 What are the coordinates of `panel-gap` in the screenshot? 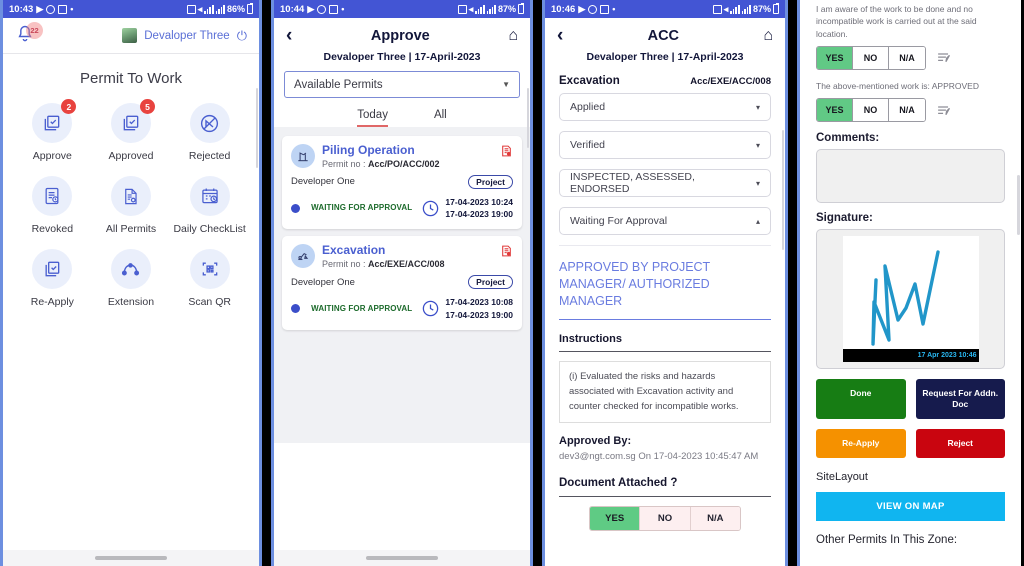 It's located at (792, 283).